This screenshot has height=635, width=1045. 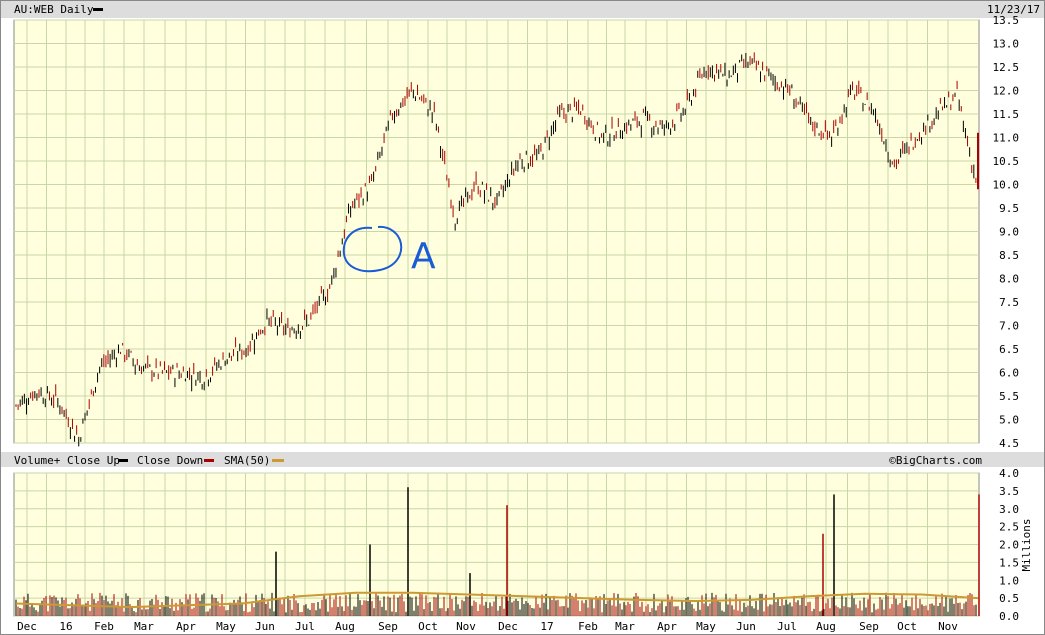 What do you see at coordinates (76, 9) in the screenshot?
I see `period-text: Daily` at bounding box center [76, 9].